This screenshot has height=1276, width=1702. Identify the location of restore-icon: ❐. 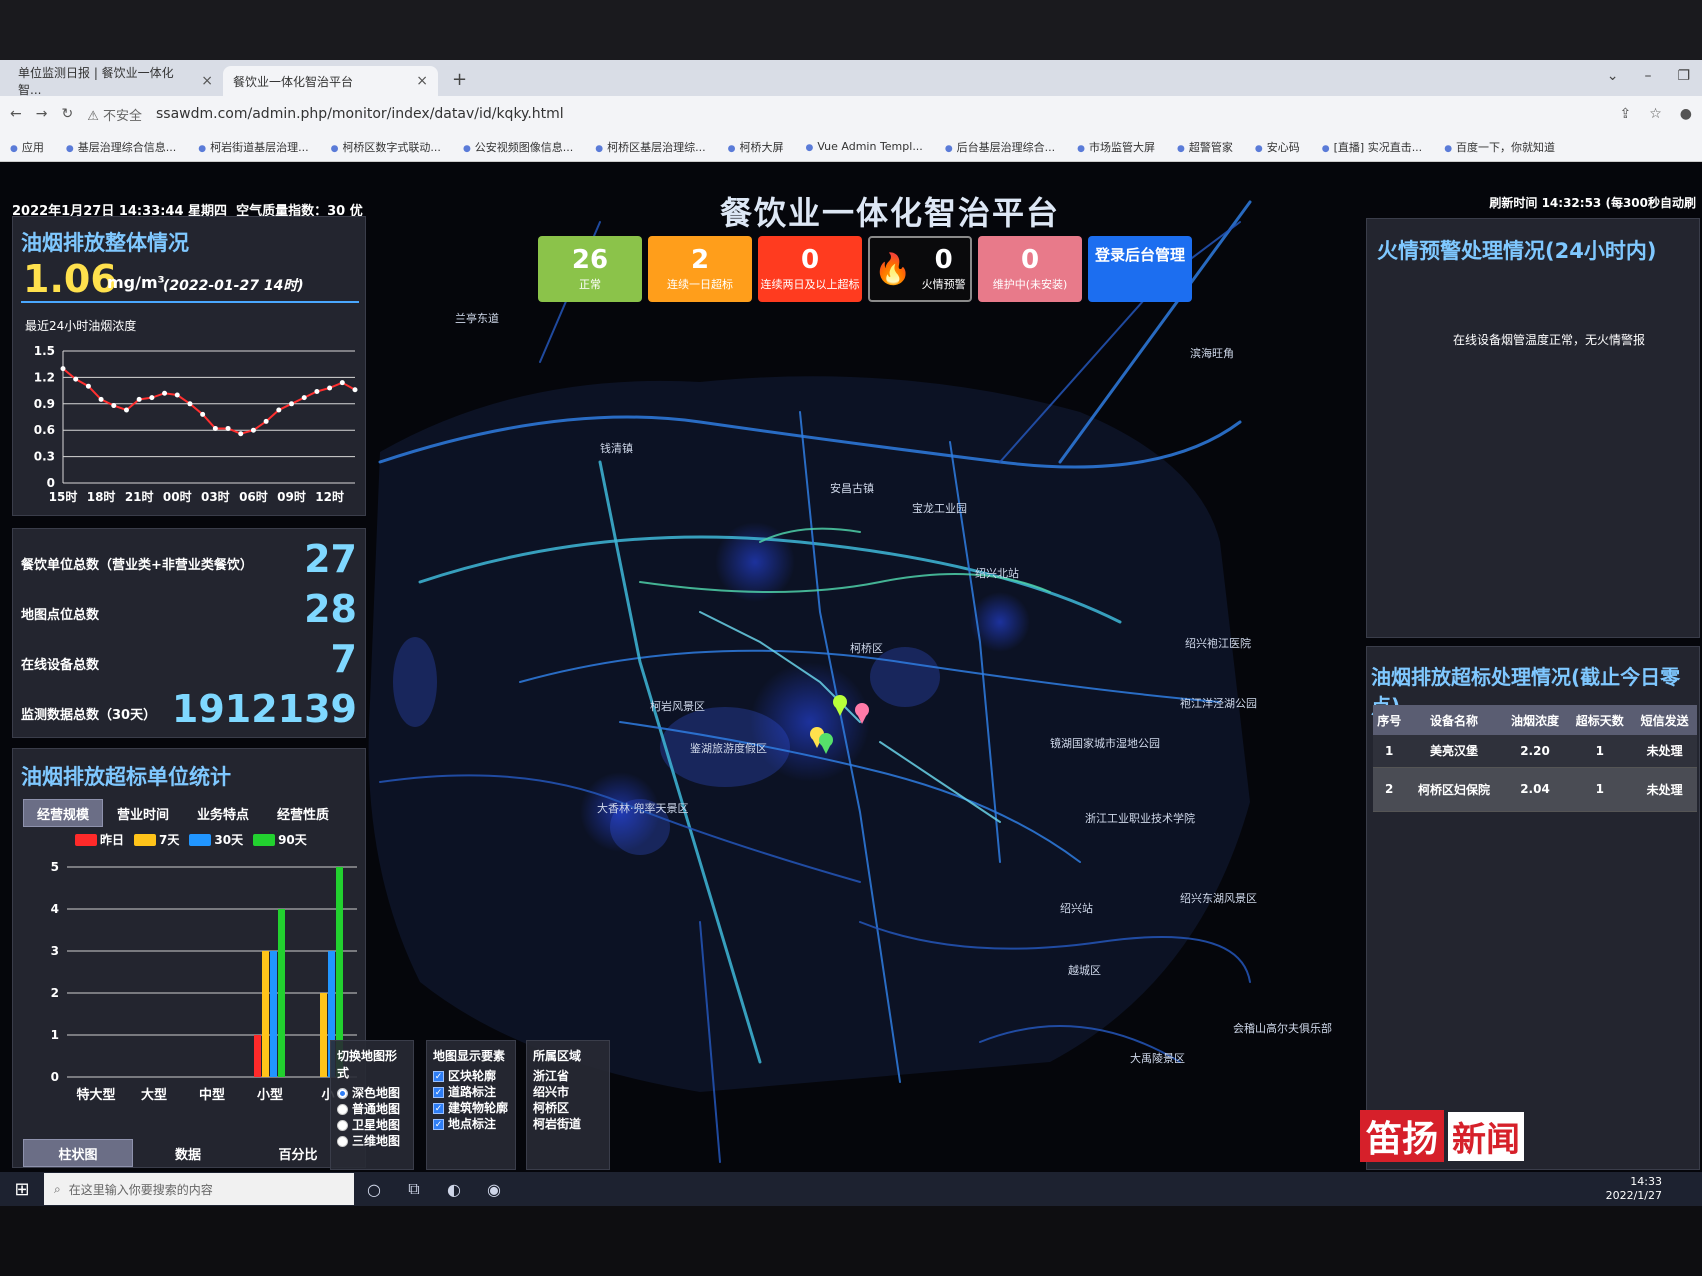
(1683, 76).